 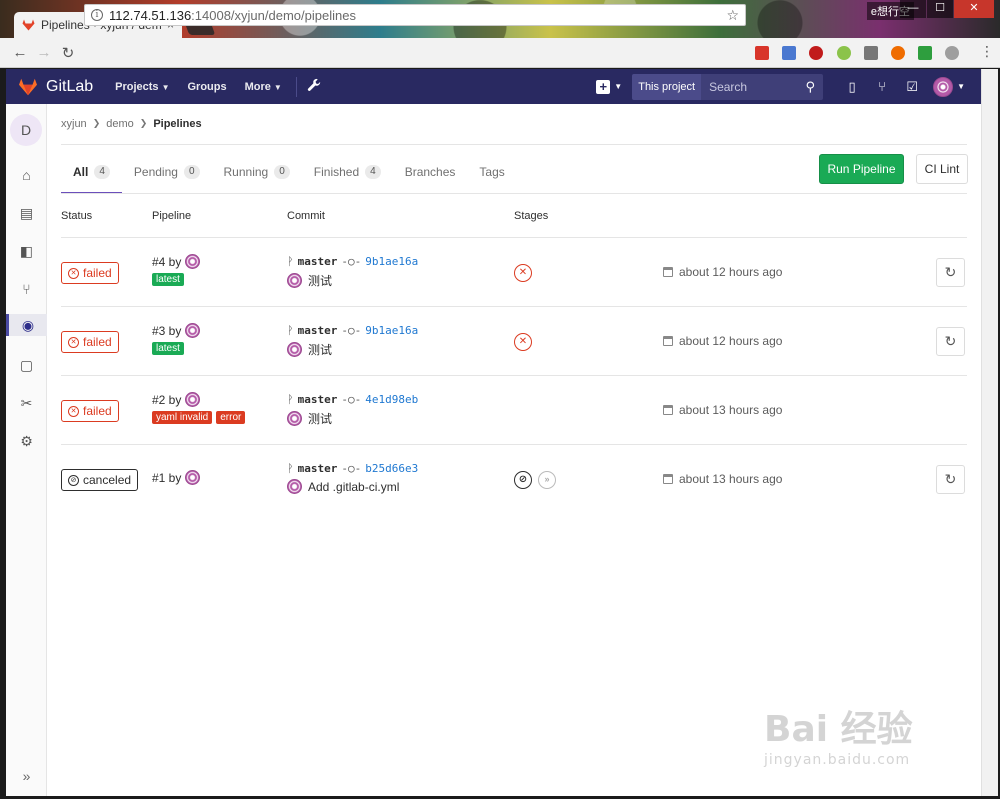 What do you see at coordinates (861, 169) in the screenshot?
I see `run-pipeline-button: Run Pipeline` at bounding box center [861, 169].